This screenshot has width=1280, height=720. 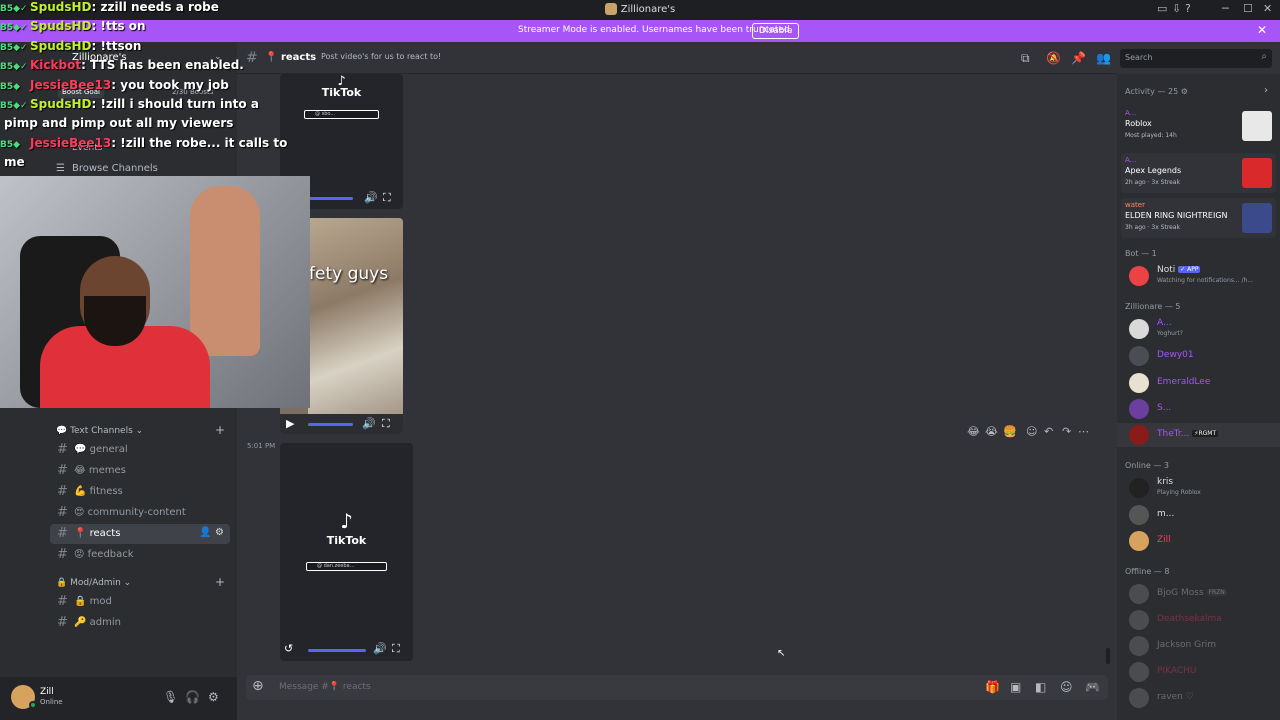 I want to click on reaction-icon: 😭, so click(x=991, y=431).